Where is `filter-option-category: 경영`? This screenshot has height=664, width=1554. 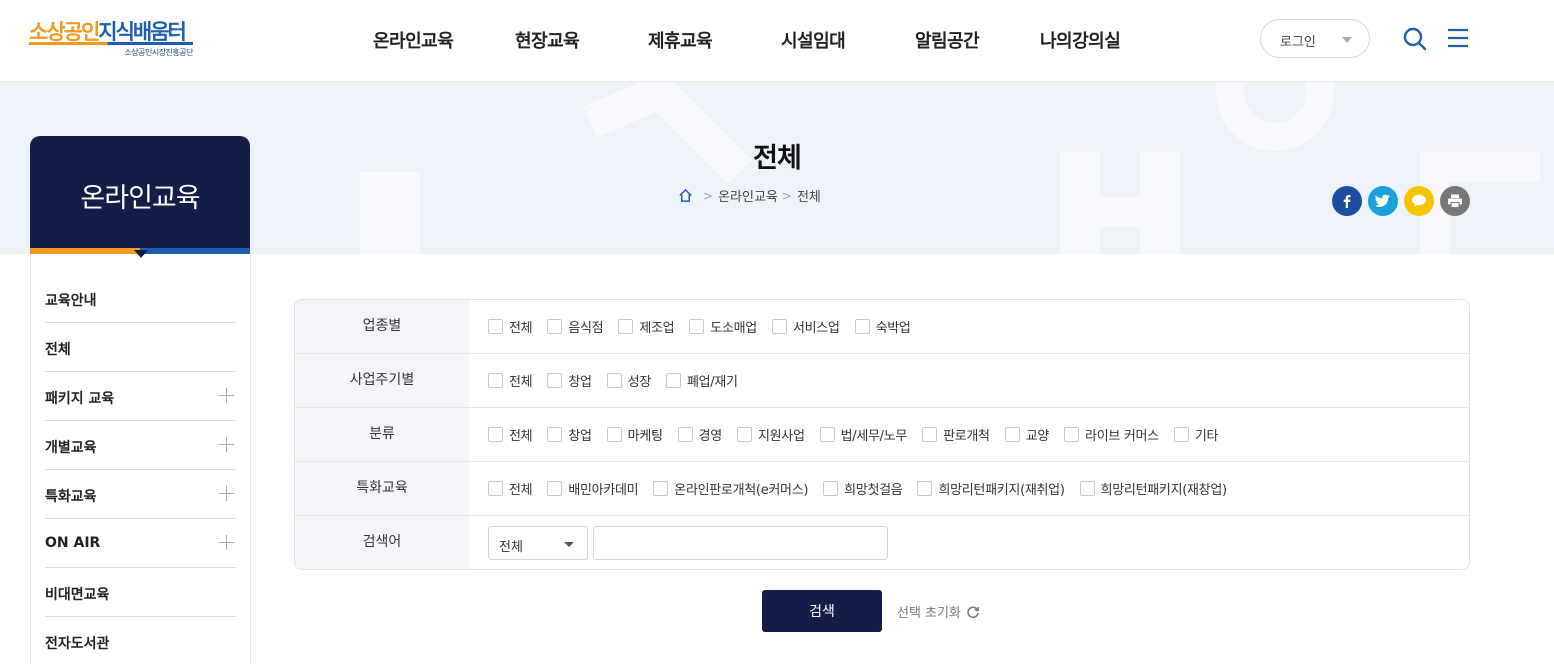 filter-option-category: 경영 is located at coordinates (699, 434).